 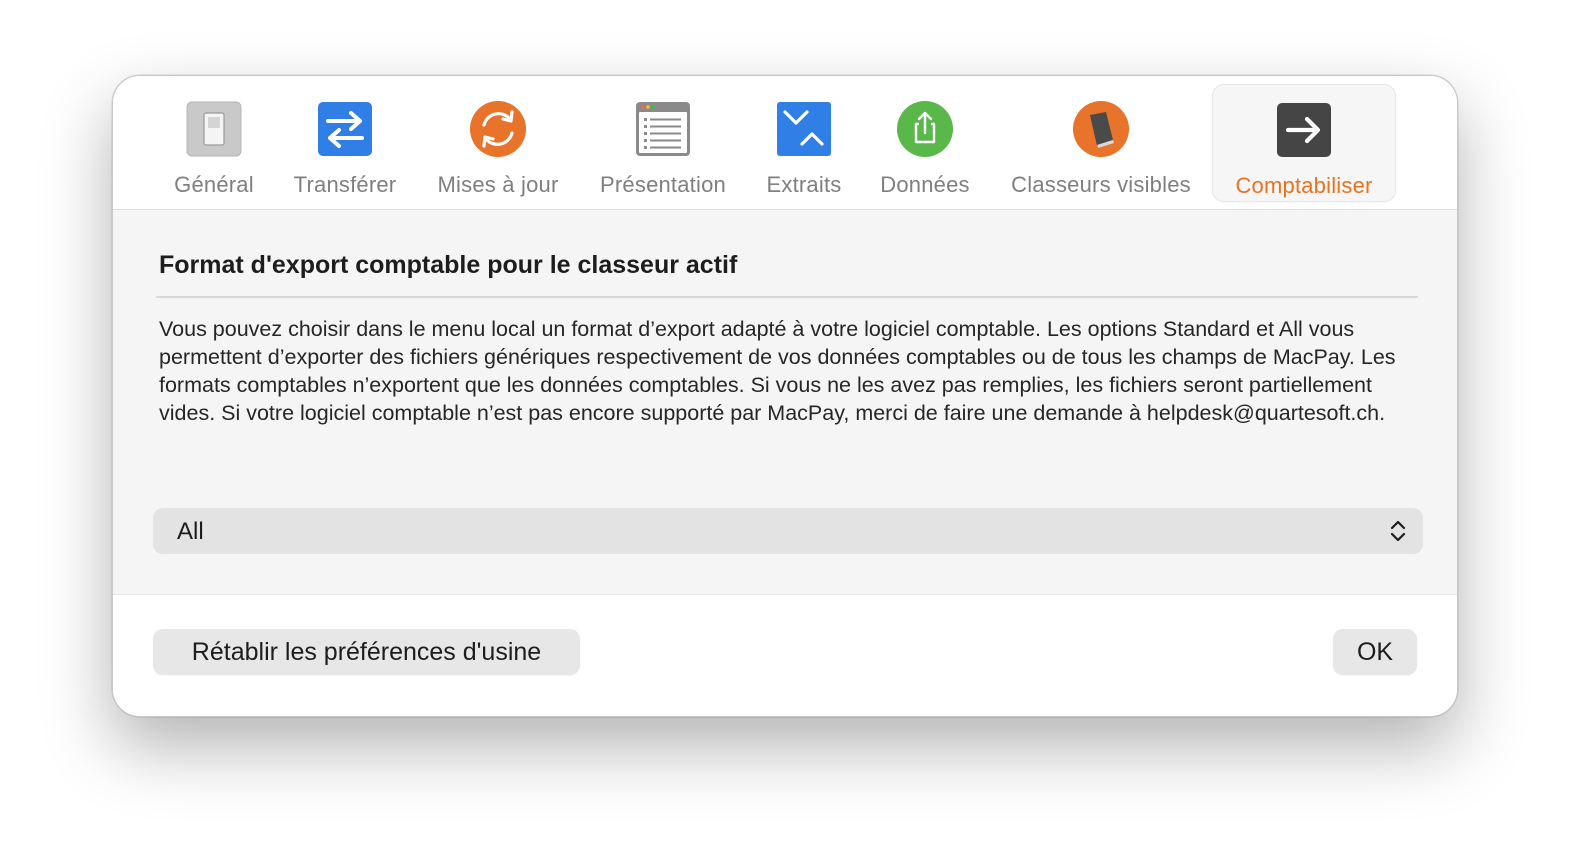 I want to click on share-icon, so click(x=925, y=129).